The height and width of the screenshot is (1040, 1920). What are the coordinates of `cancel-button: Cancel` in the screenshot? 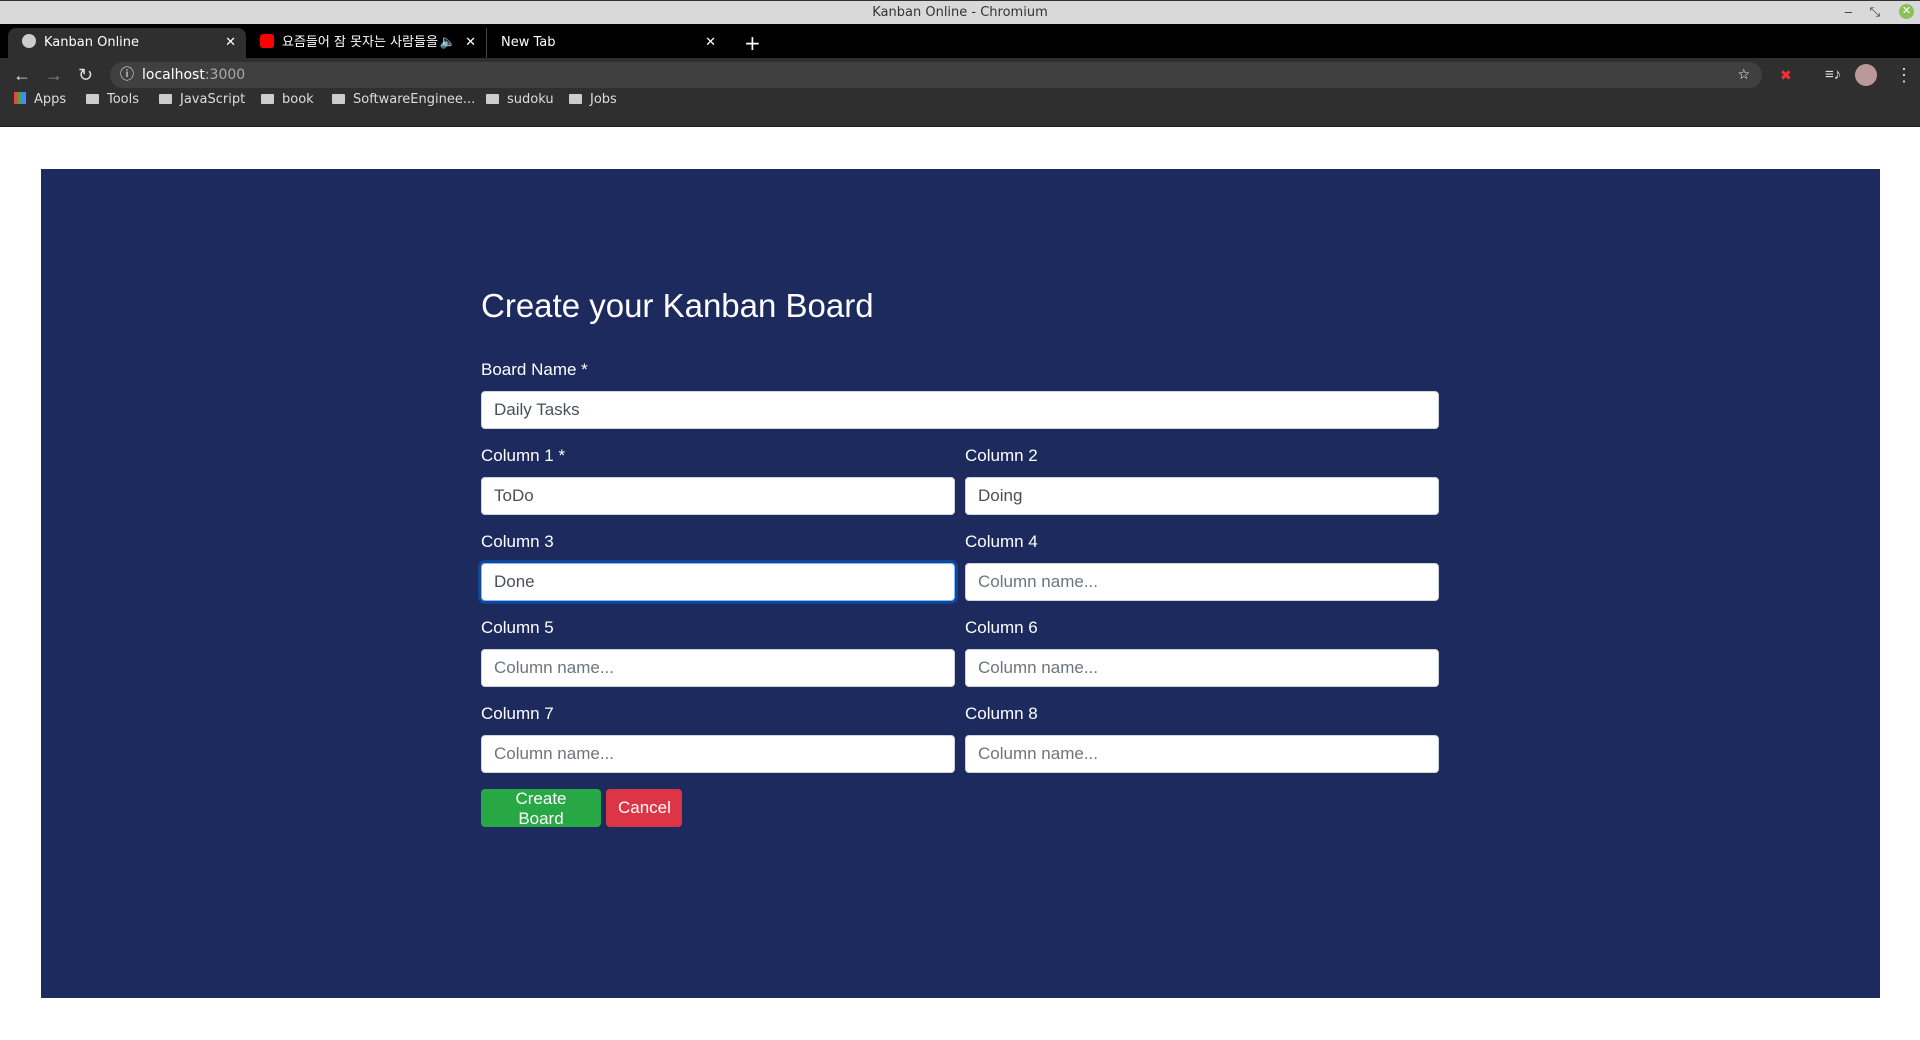 It's located at (644, 808).